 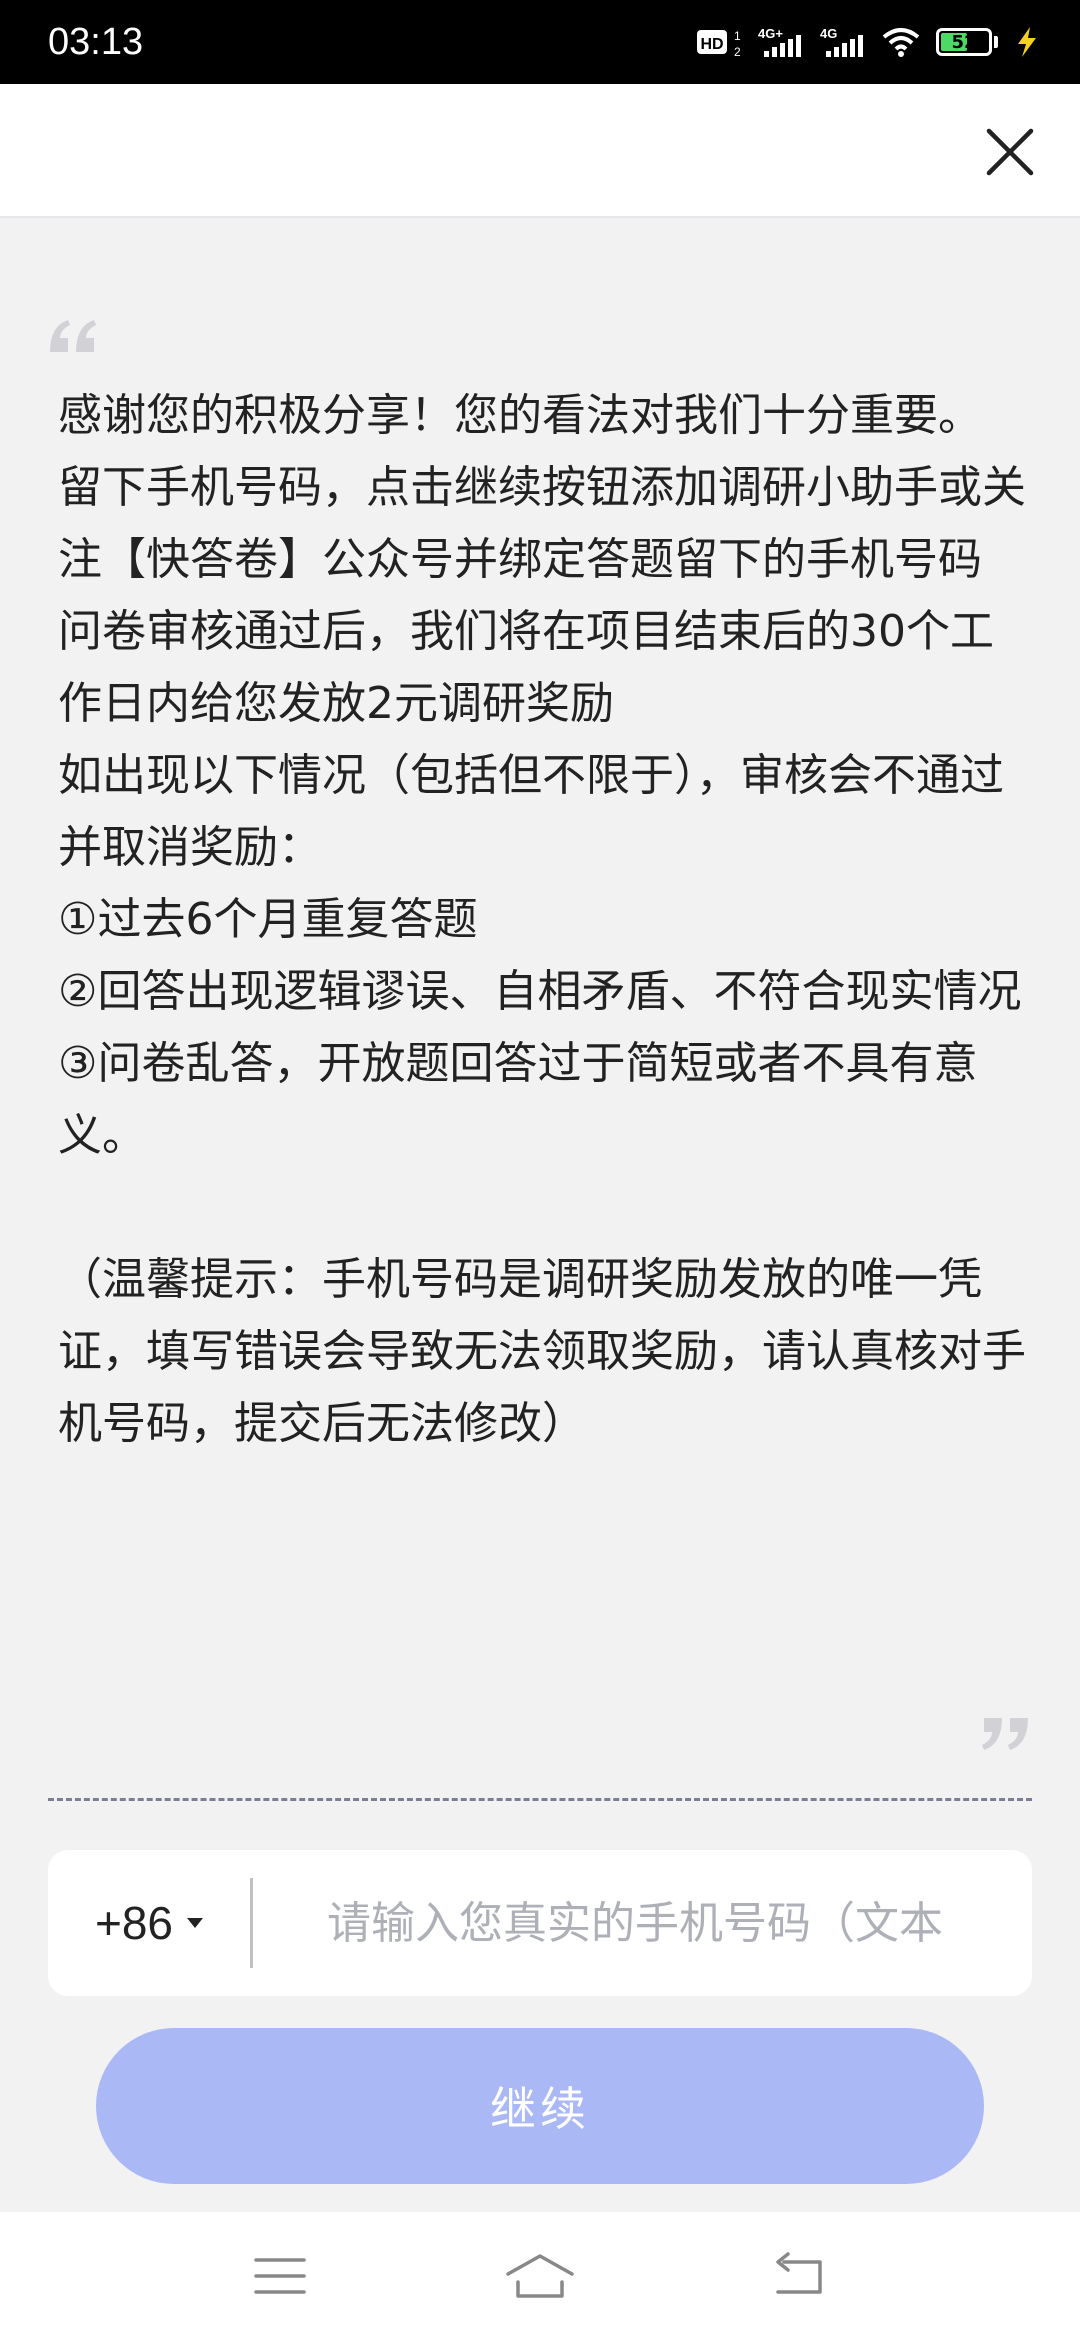 What do you see at coordinates (737, 36) in the screenshot?
I see `svg-text: 1` at bounding box center [737, 36].